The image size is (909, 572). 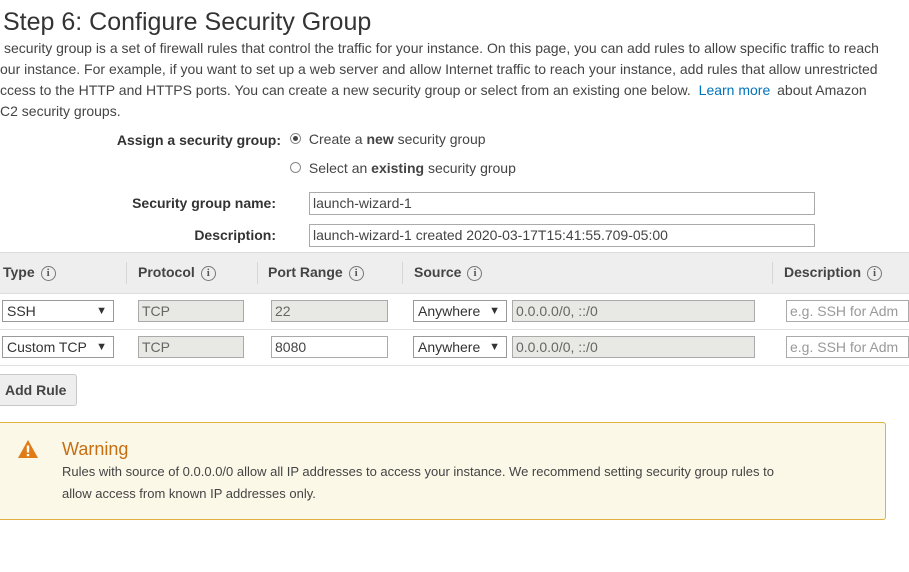 What do you see at coordinates (95, 449) in the screenshot?
I see `warning-title: Warning` at bounding box center [95, 449].